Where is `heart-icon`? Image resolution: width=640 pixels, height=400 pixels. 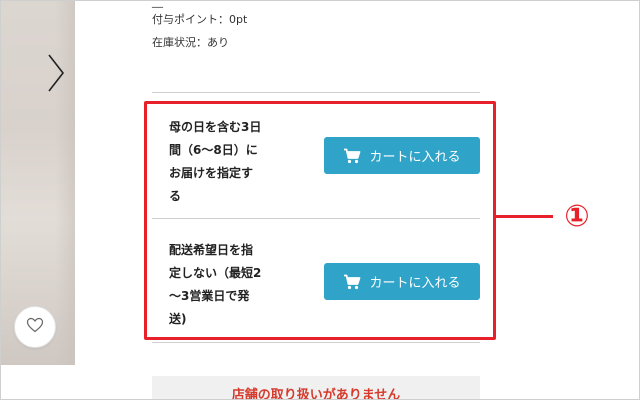 heart-icon is located at coordinates (35, 327).